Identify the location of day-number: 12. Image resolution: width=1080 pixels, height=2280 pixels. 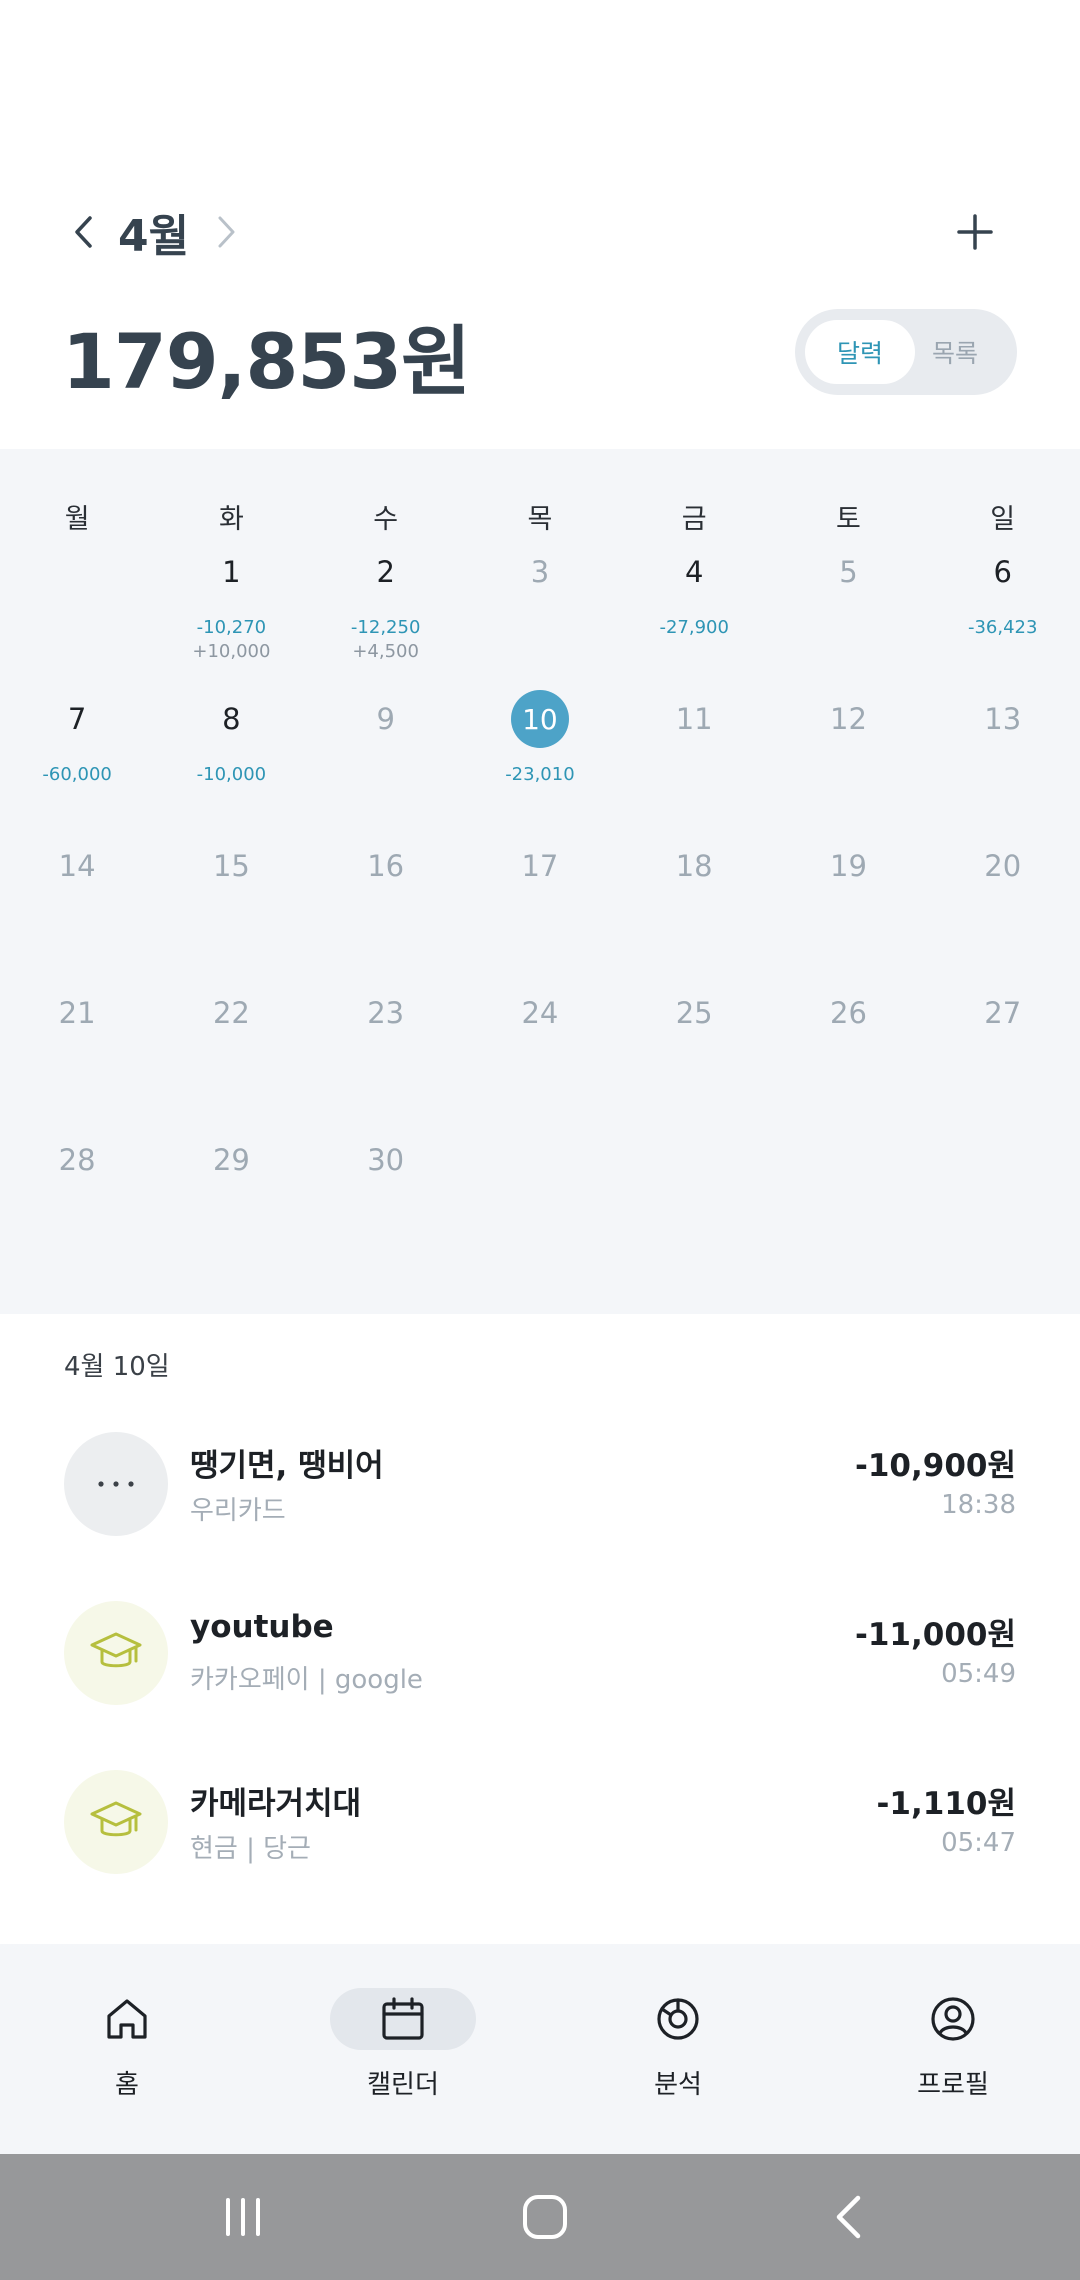
(848, 719).